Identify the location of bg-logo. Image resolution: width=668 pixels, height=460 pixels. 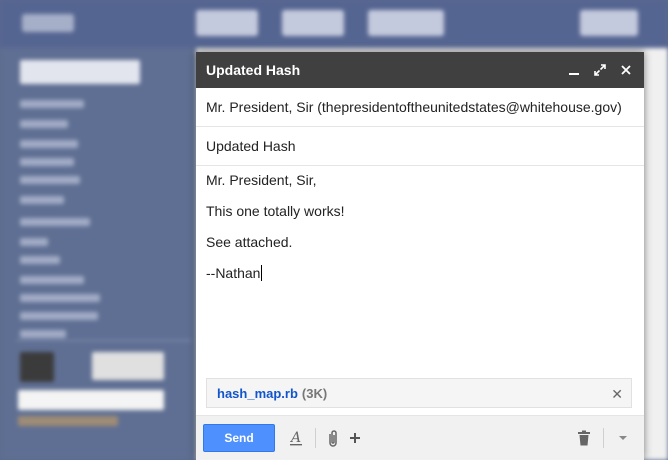
(48, 23).